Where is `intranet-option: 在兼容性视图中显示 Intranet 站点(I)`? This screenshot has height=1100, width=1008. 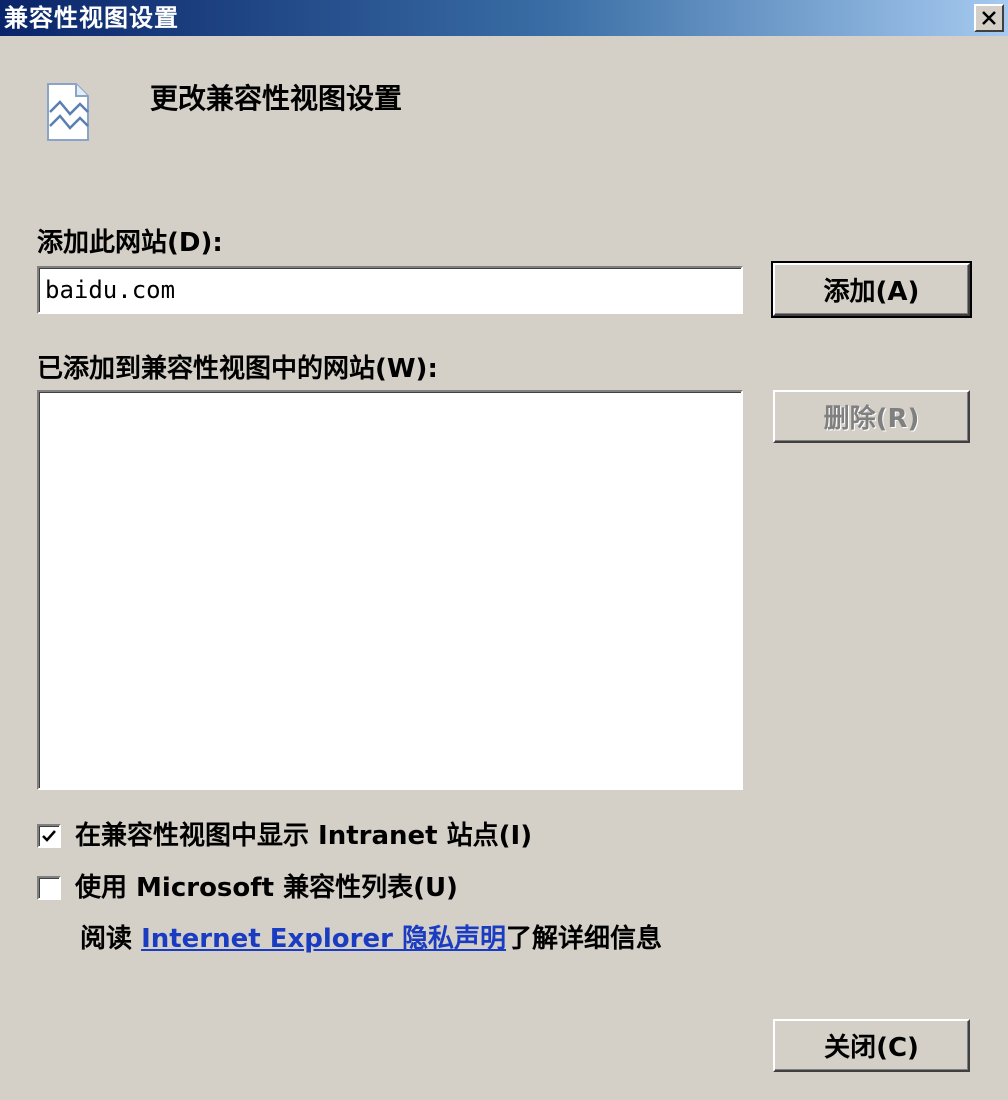 intranet-option: 在兼容性视图中显示 Intranet 站点(I) is located at coordinates (284, 836).